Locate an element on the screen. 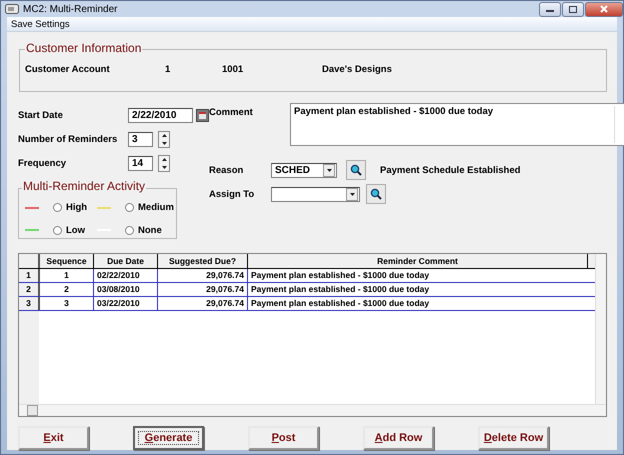 Image resolution: width=624 pixels, height=455 pixels. group-title: Customer Information is located at coordinates (83, 48).